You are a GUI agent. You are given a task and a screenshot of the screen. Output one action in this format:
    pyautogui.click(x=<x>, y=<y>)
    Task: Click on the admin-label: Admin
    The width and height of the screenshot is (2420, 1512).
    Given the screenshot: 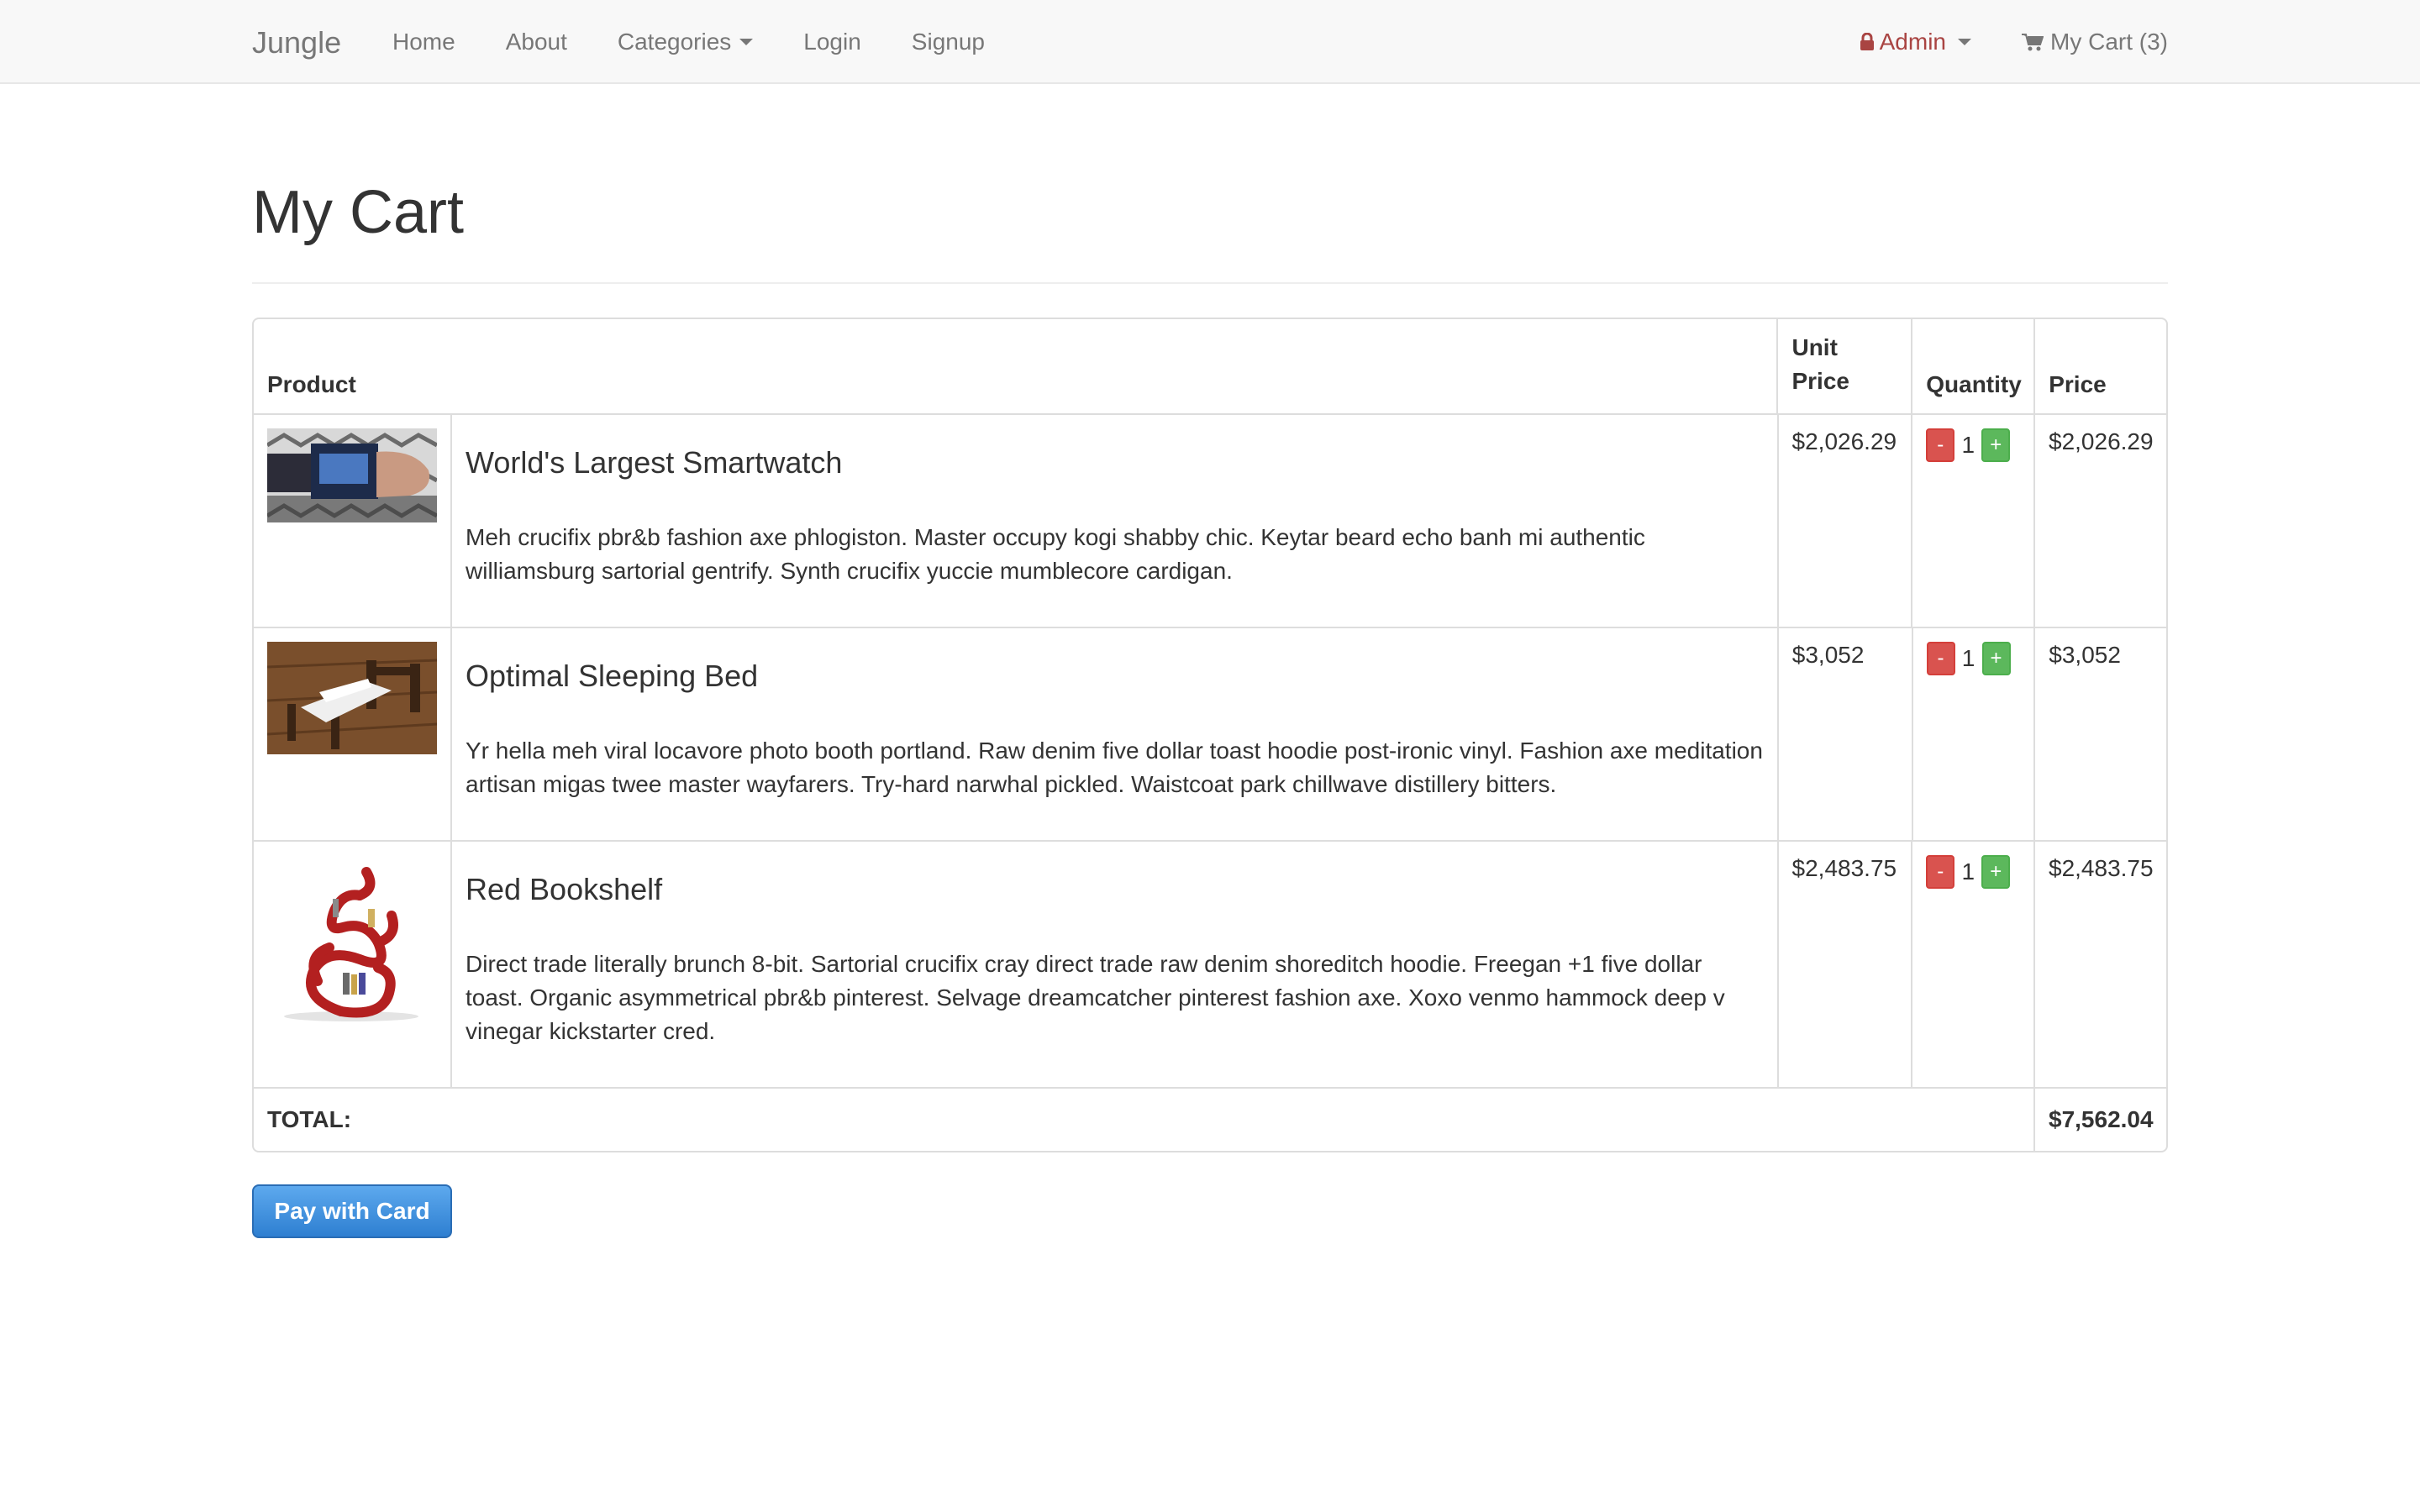 What is the action you would take?
    pyautogui.click(x=1913, y=42)
    